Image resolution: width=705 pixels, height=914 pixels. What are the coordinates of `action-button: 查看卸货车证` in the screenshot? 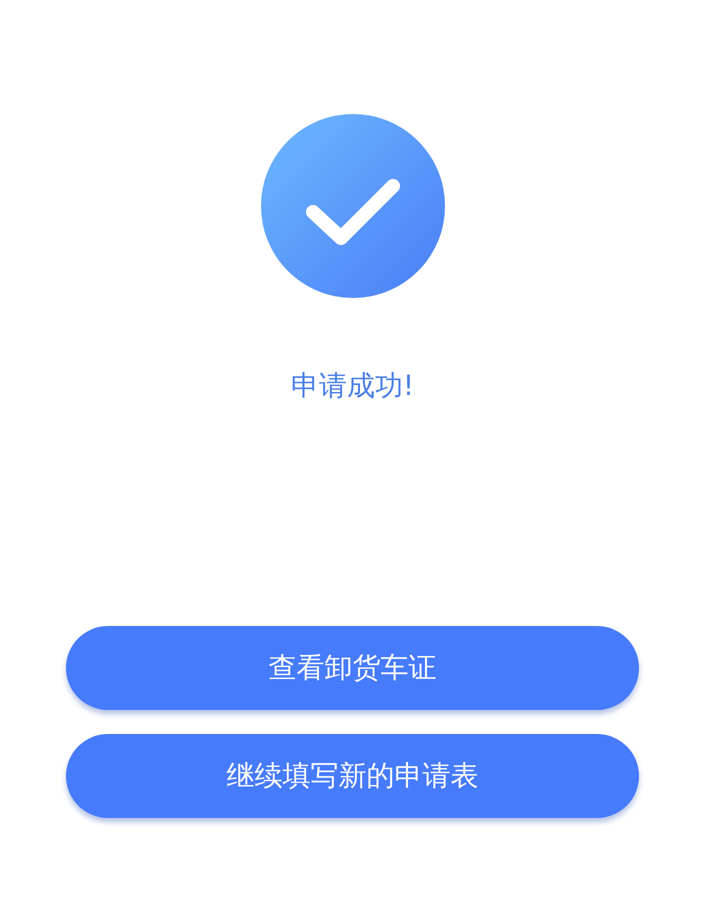 It's located at (352, 668).